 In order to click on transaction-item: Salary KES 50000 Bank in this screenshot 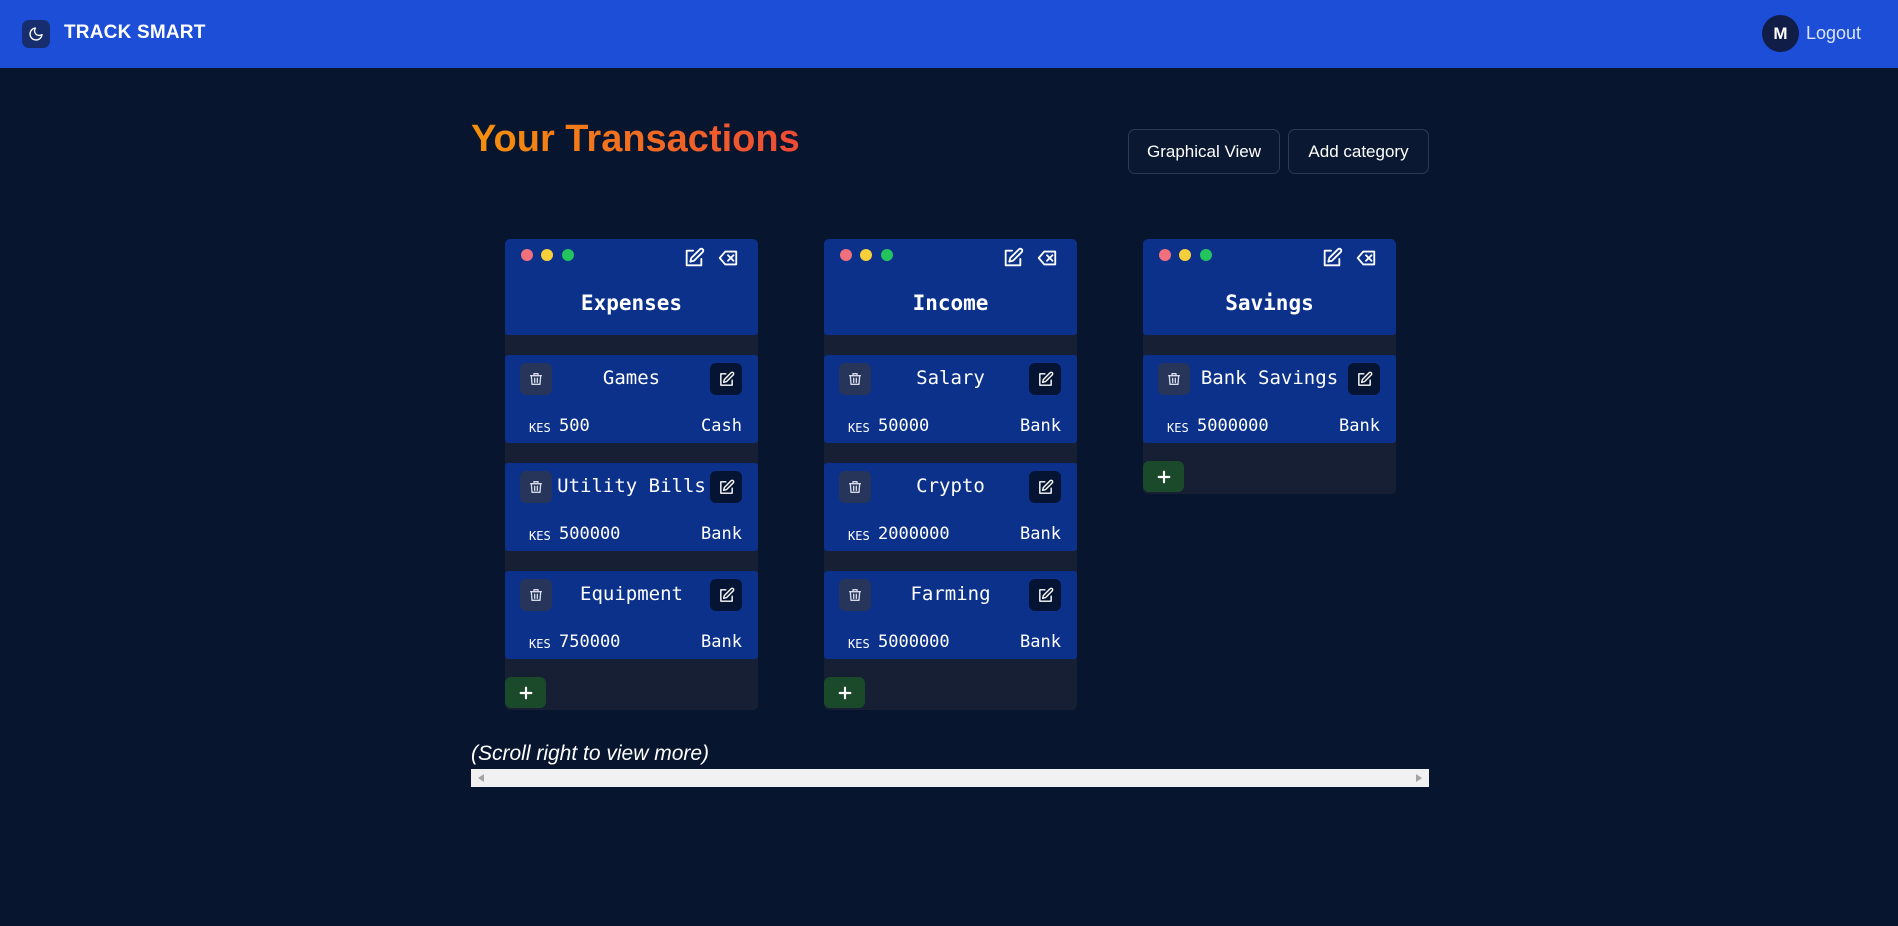, I will do `click(950, 399)`.